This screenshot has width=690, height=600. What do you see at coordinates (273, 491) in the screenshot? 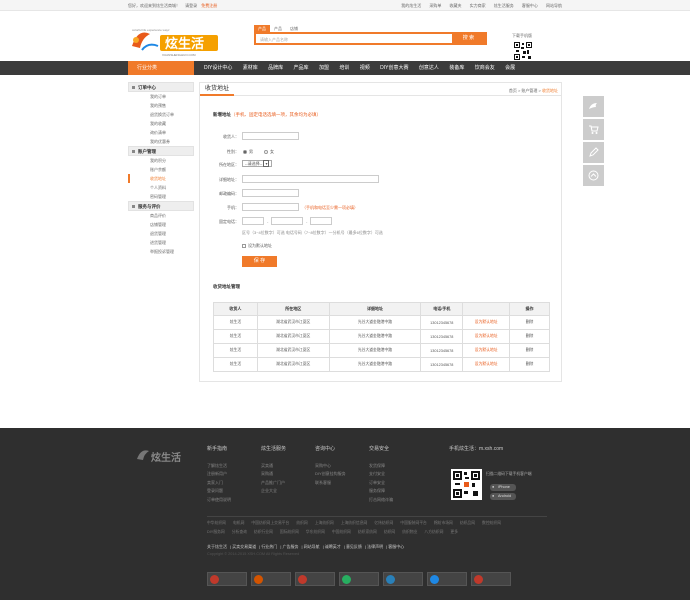
I see `footer-link: 企业大全` at bounding box center [273, 491].